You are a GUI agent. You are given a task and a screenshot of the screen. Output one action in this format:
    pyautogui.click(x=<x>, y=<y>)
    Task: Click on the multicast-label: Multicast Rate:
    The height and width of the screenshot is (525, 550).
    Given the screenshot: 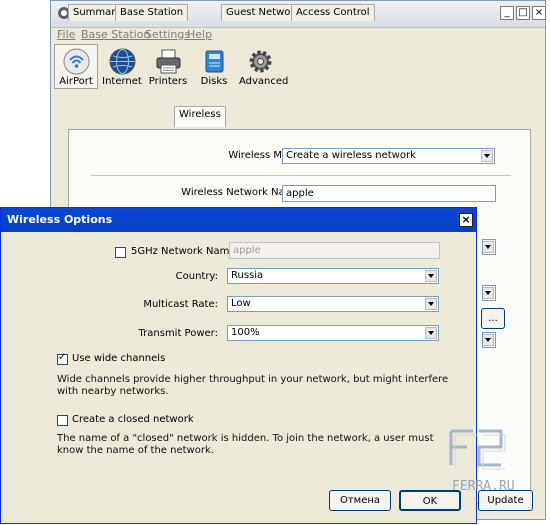 What is the action you would take?
    pyautogui.click(x=180, y=304)
    